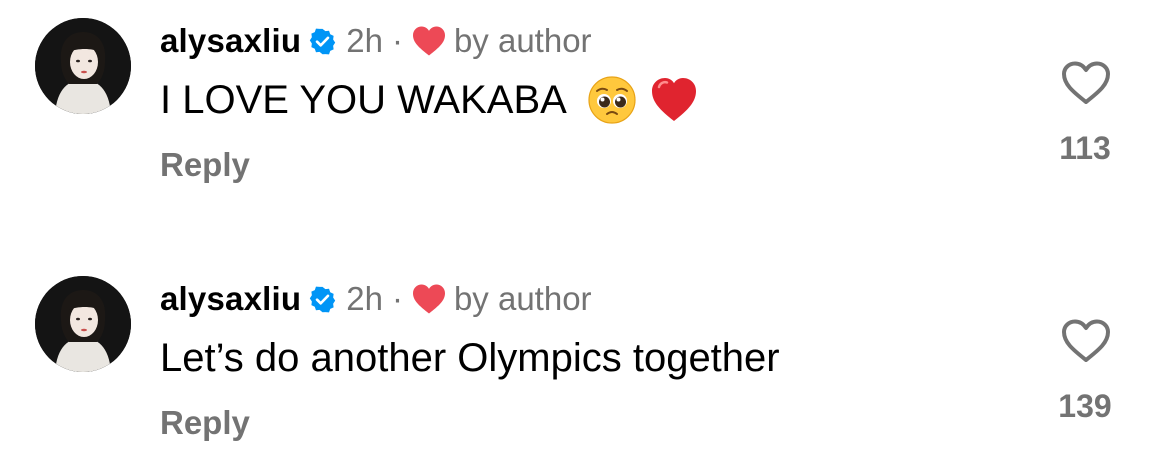 The height and width of the screenshot is (471, 1170). I want to click on red-heart-emoji, so click(674, 100).